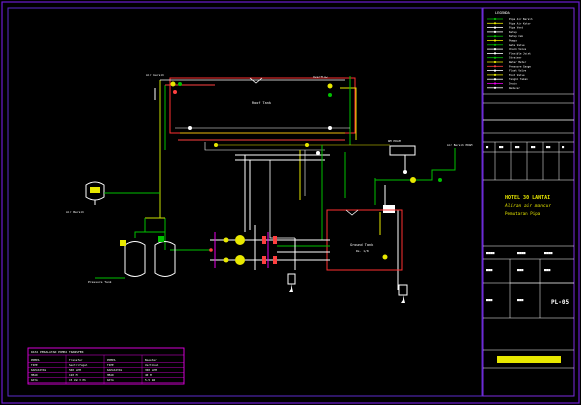 The image size is (581, 405). What do you see at coordinates (148, 375) in the screenshot?
I see `spec-table-cell: 40 M` at bounding box center [148, 375].